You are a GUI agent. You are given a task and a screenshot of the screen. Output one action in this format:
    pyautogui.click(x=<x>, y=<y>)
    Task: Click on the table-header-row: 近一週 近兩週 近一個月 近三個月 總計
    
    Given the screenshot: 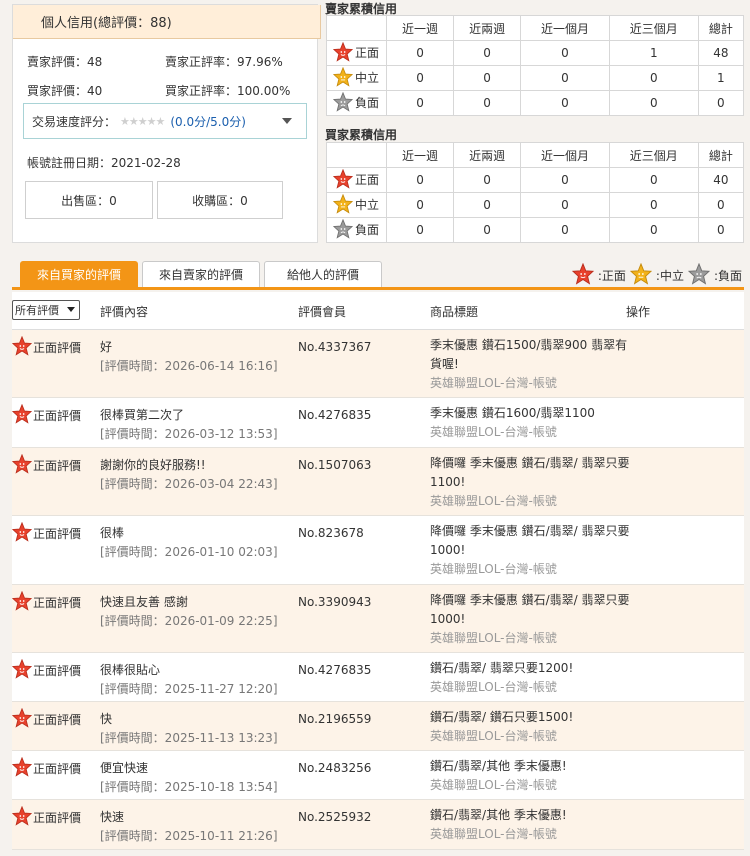 What is the action you would take?
    pyautogui.click(x=535, y=155)
    